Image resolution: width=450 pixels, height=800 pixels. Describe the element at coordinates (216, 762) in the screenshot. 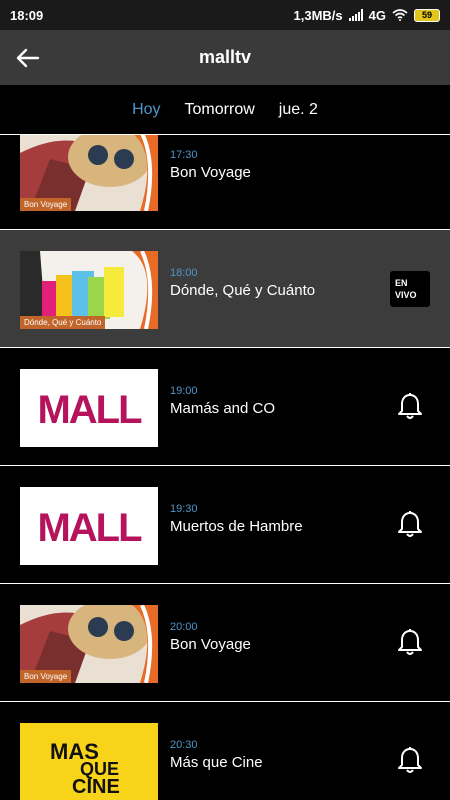

I see `program-title: Más que Cine` at that location.